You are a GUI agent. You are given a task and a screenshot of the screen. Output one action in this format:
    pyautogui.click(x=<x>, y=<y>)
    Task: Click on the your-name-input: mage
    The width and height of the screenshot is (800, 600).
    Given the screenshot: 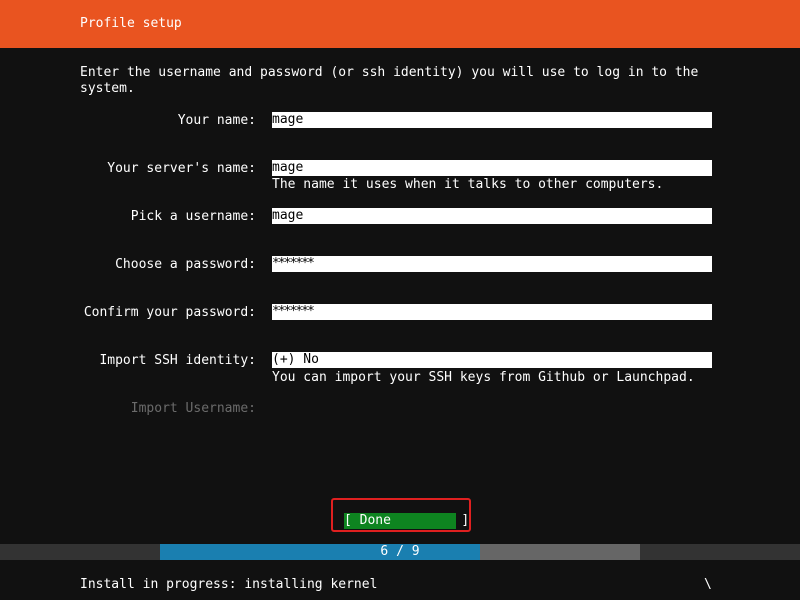 What is the action you would take?
    pyautogui.click(x=492, y=120)
    